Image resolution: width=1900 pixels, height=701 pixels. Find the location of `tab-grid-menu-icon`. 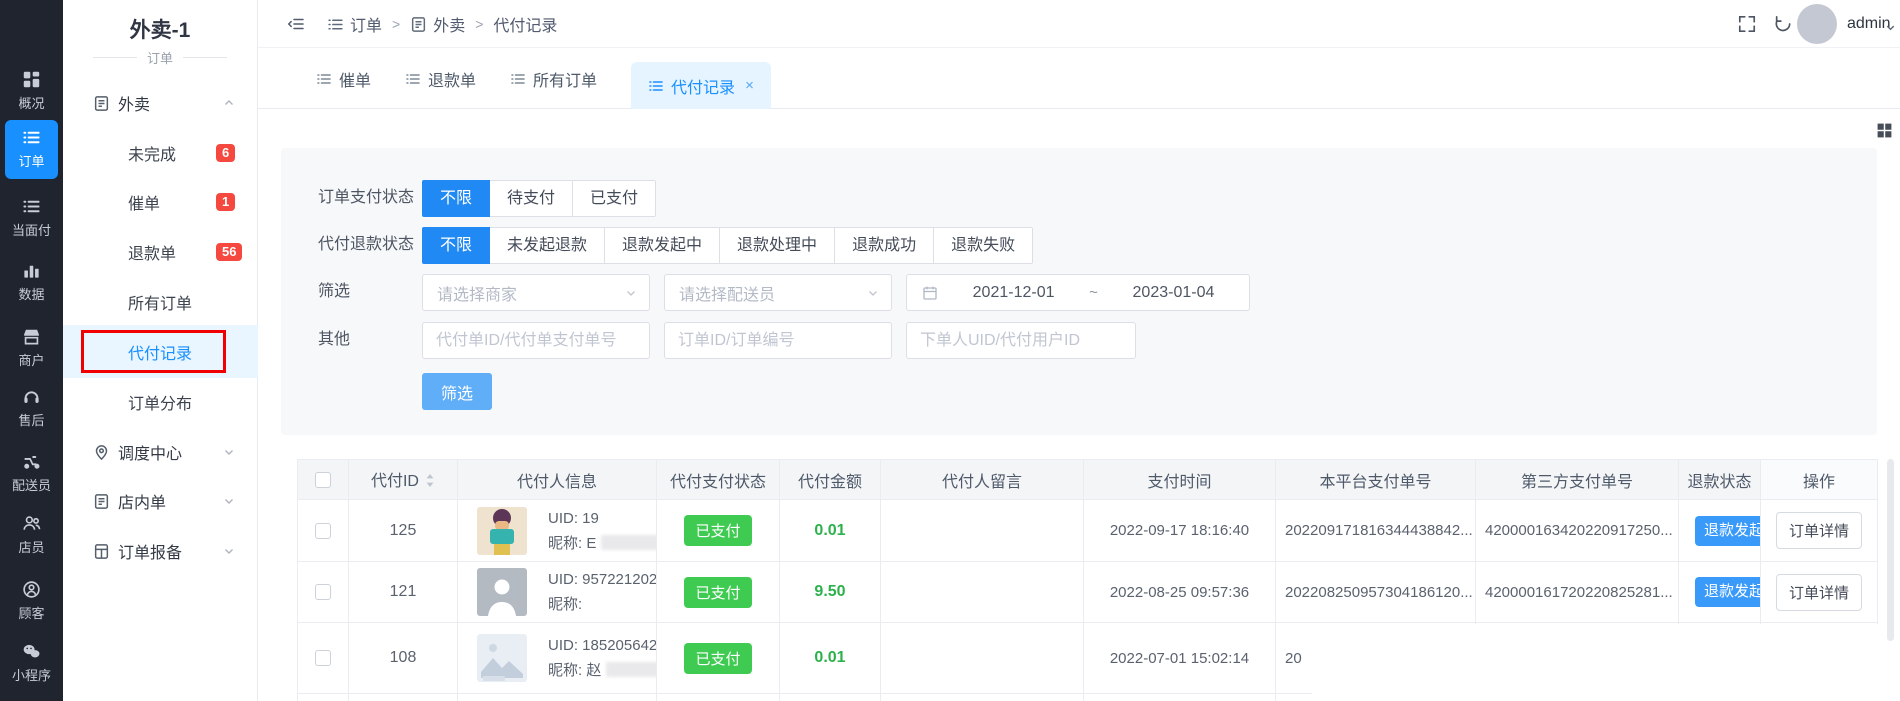

tab-grid-menu-icon is located at coordinates (1884, 130).